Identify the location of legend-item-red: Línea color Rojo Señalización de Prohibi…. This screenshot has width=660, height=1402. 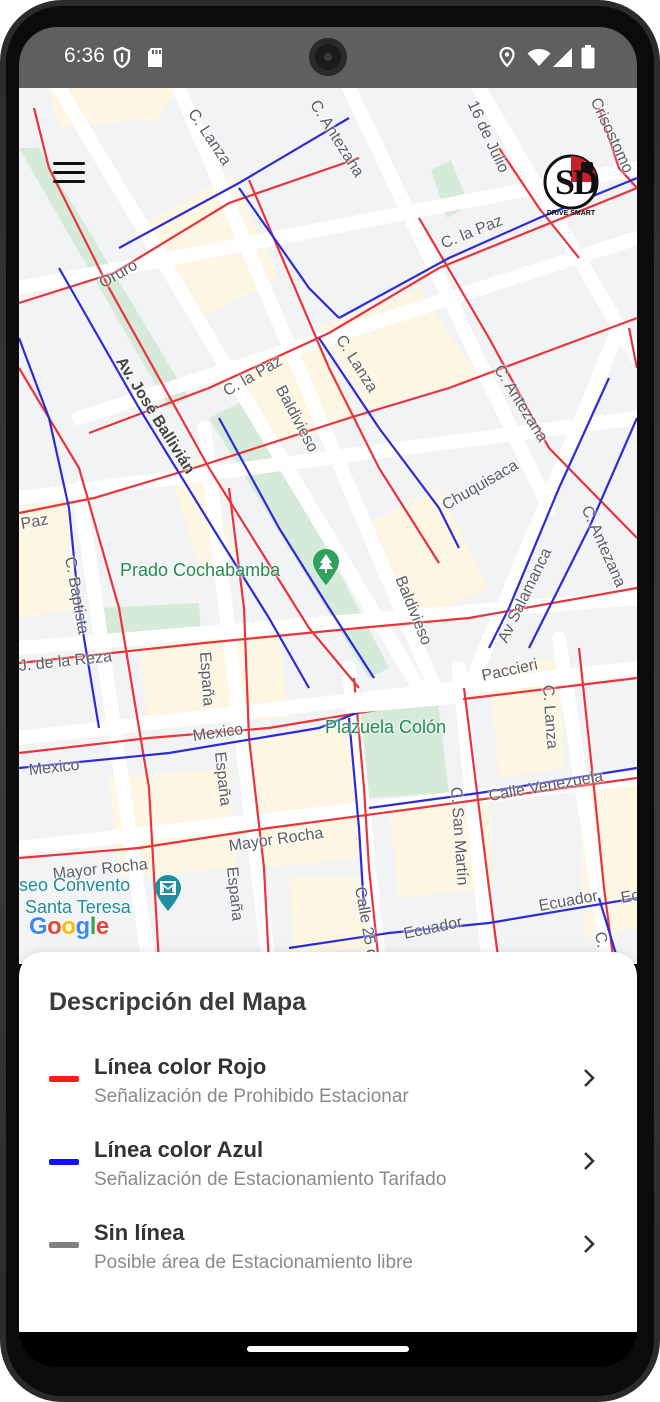
(328, 1078).